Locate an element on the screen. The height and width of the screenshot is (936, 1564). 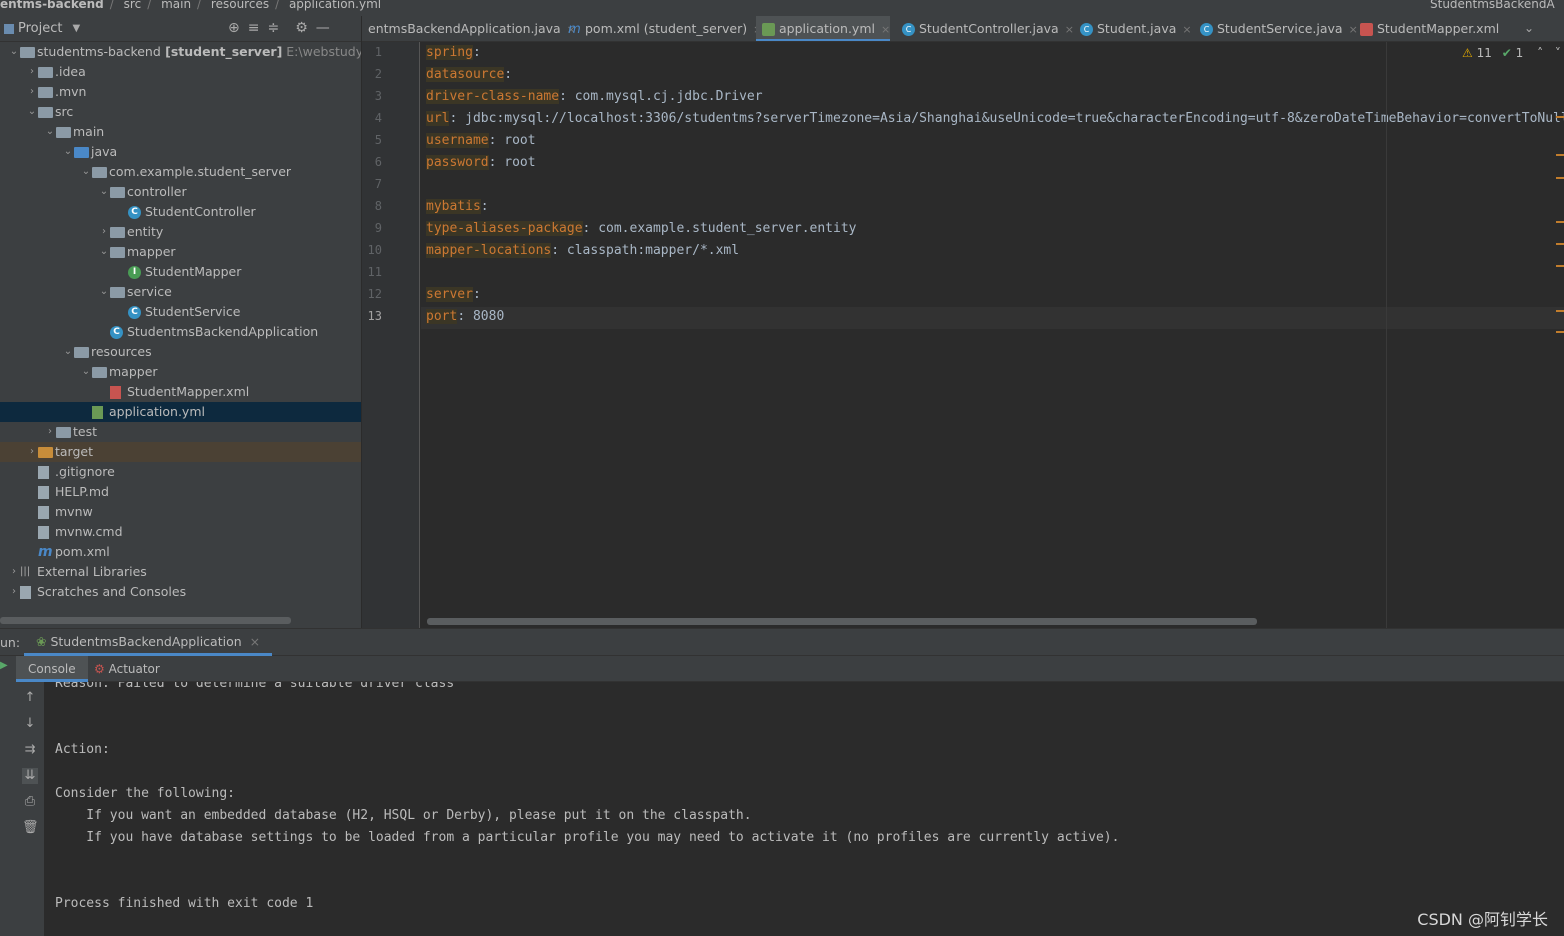
yaml-value: com.mysql.cj.jdbc.Driver is located at coordinates (664, 96).